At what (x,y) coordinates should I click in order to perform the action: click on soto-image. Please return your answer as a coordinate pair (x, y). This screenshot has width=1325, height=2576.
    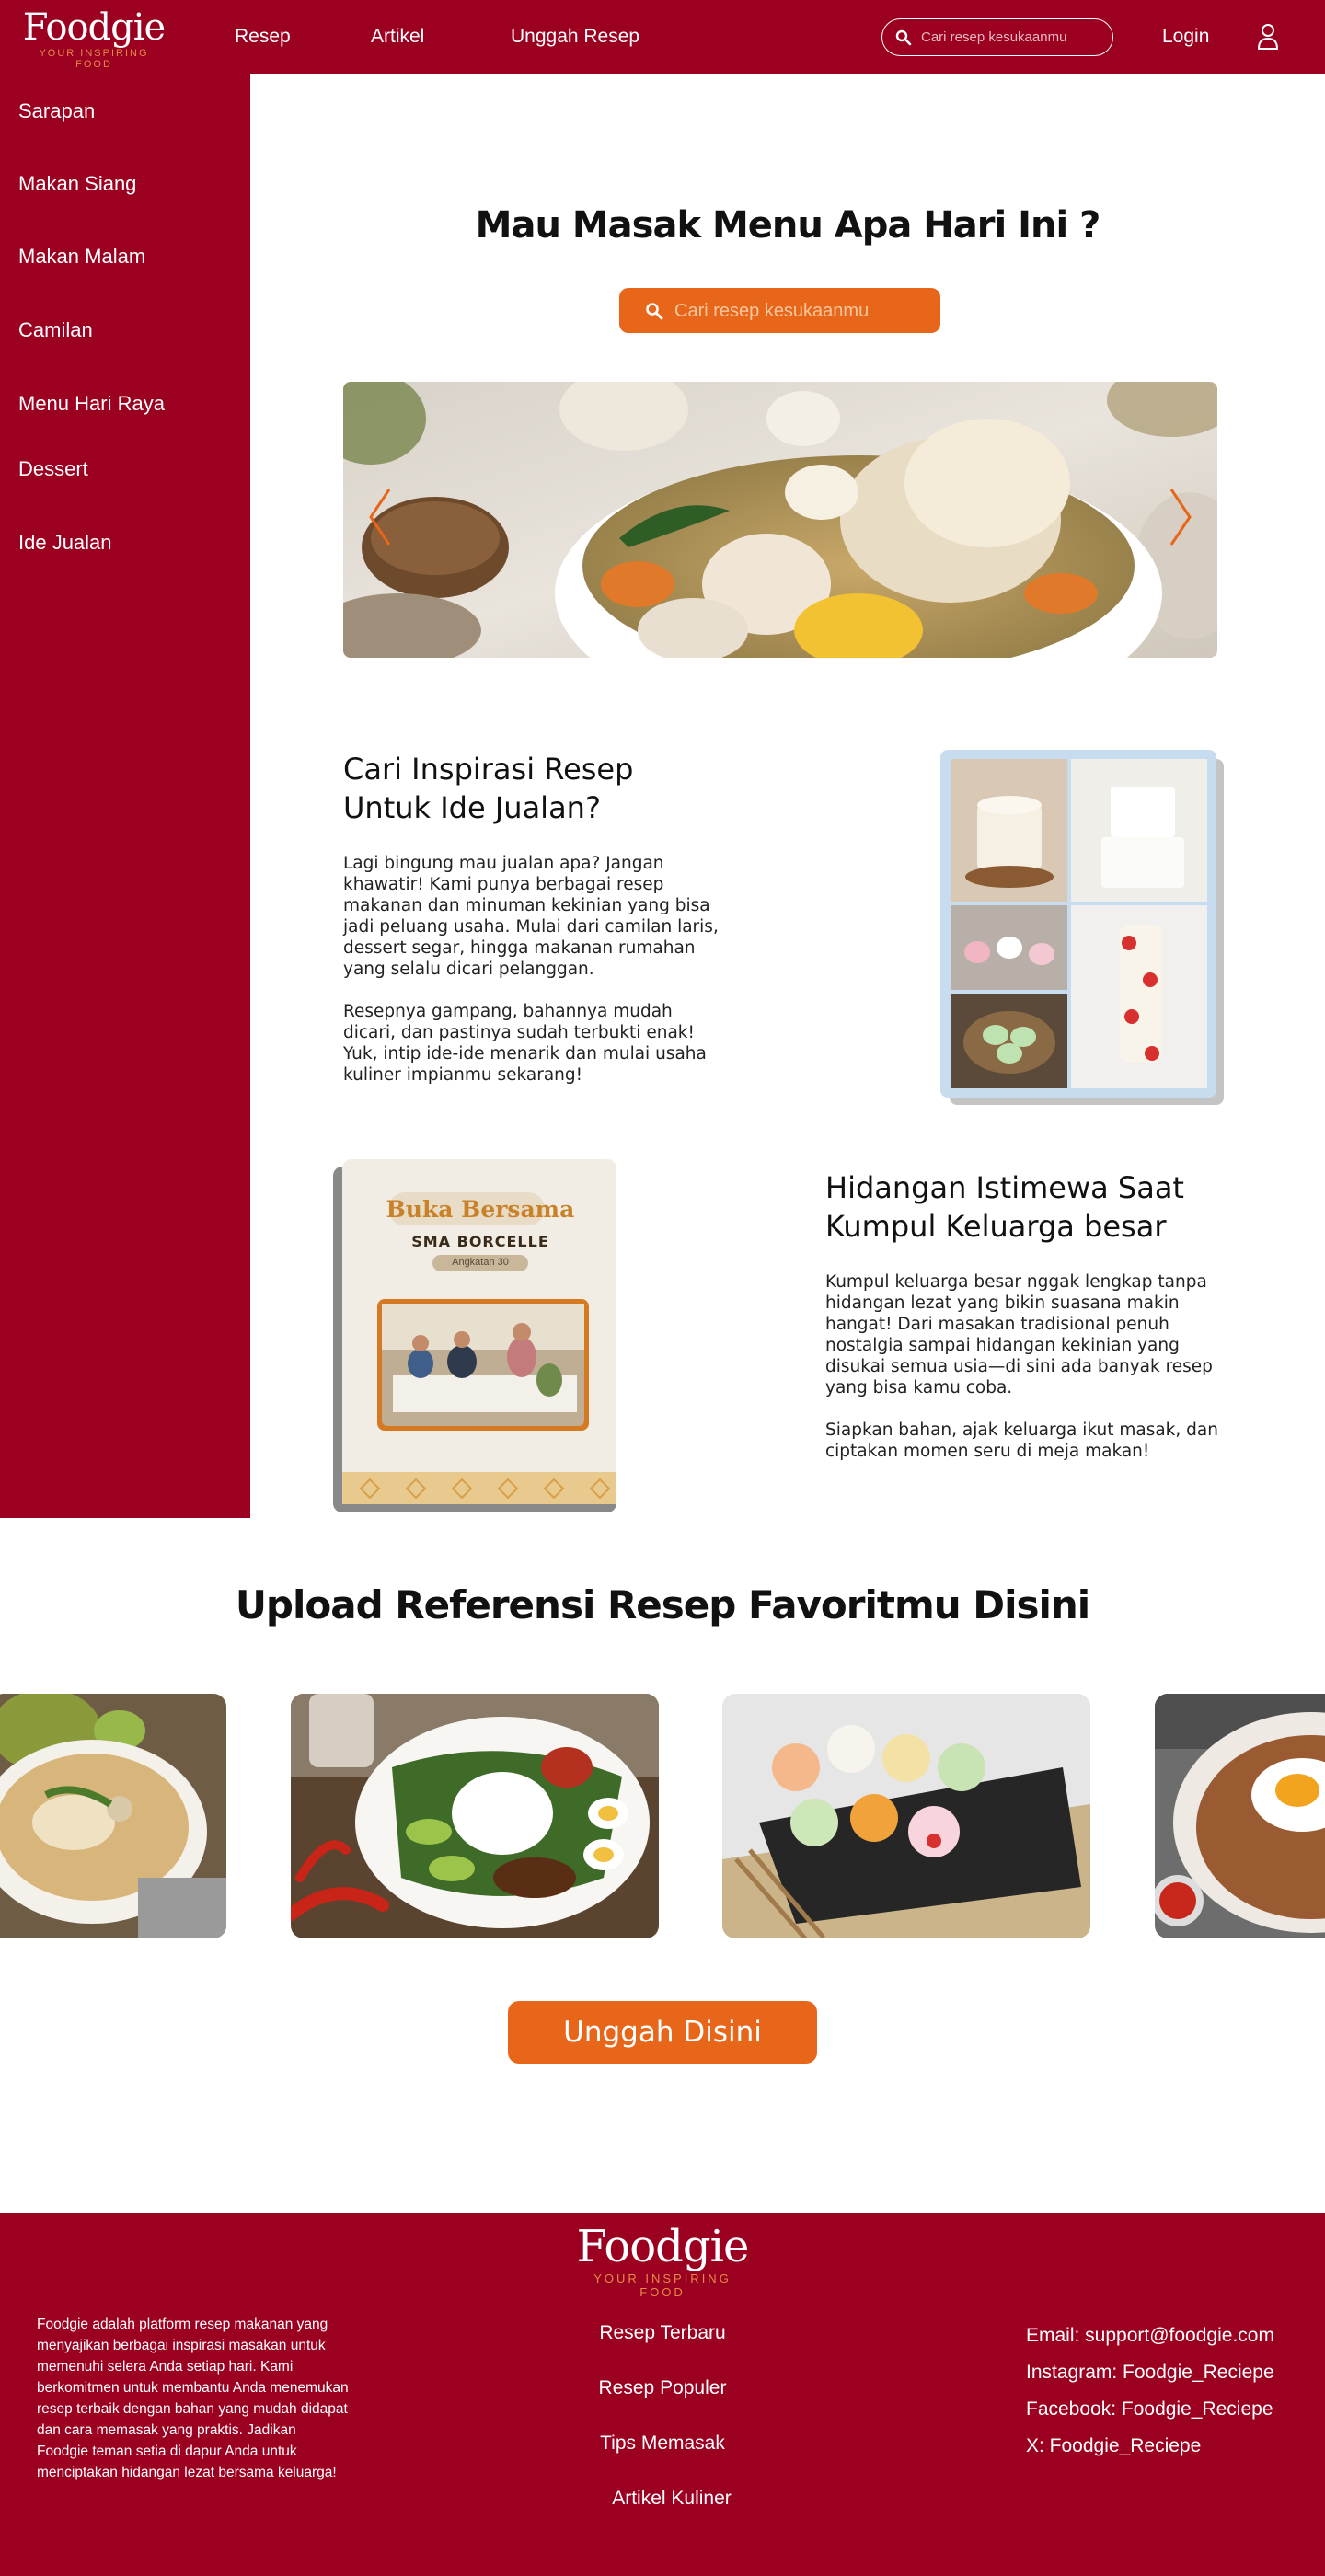
    Looking at the image, I should click on (113, 1816).